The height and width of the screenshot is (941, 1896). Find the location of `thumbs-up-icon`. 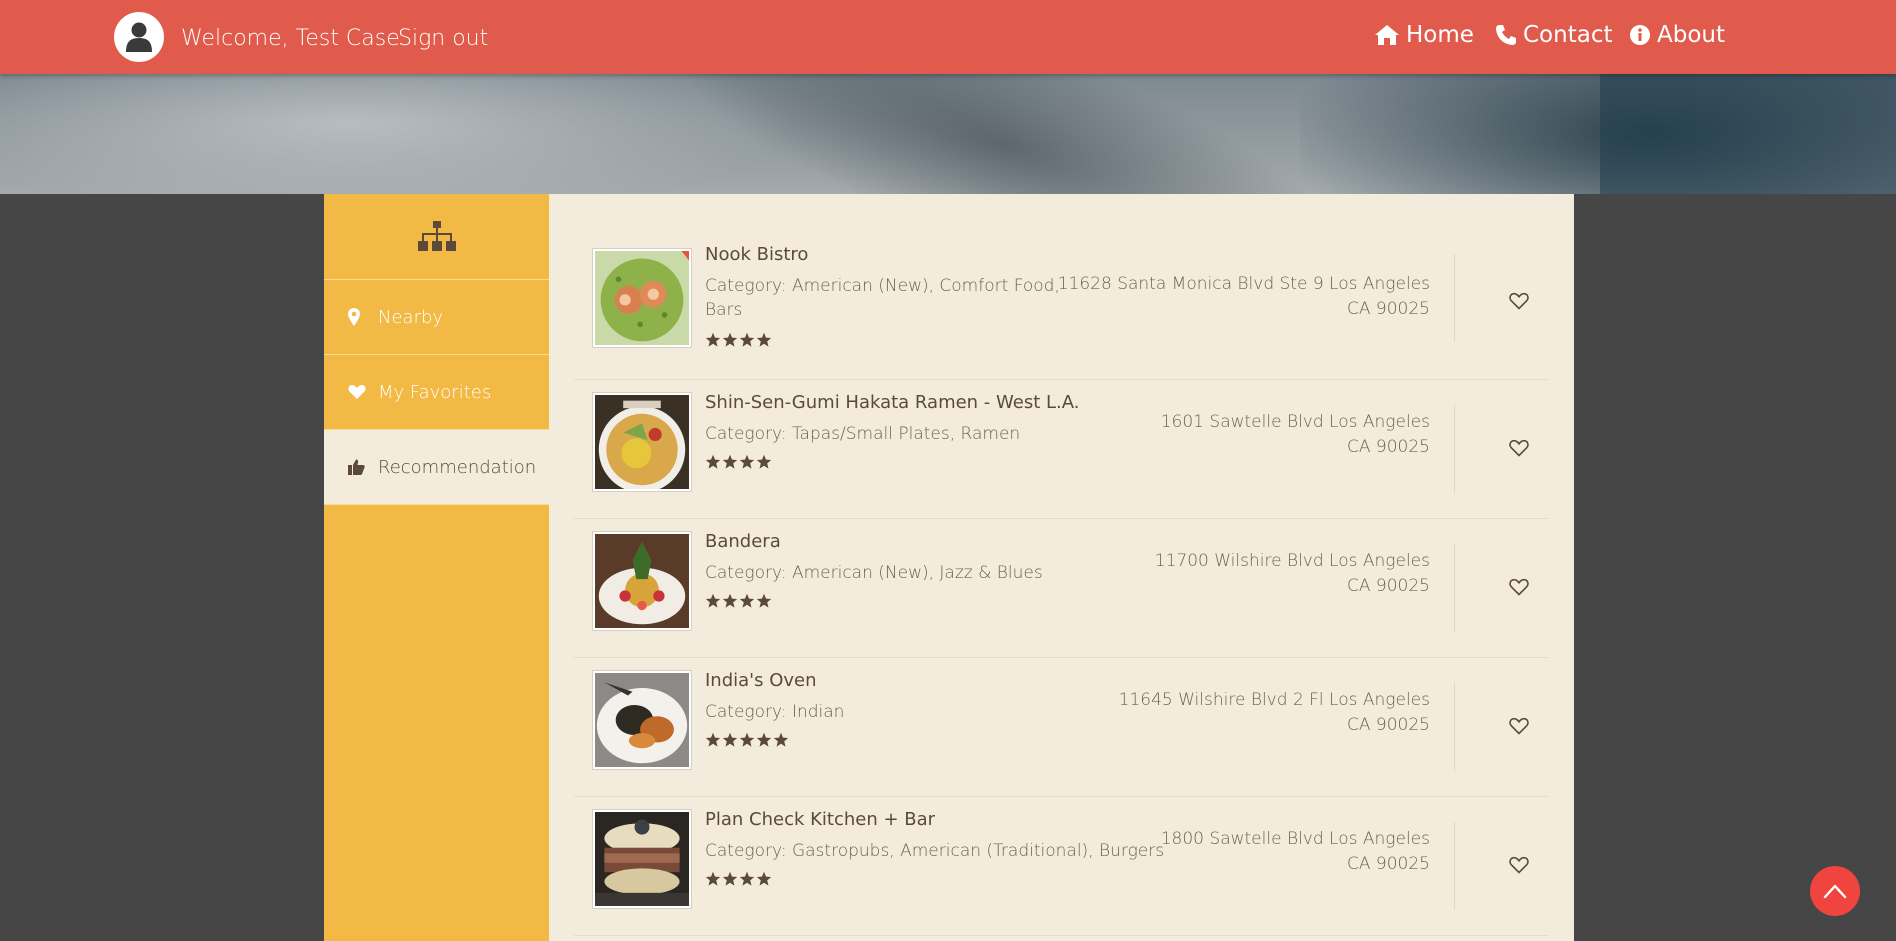

thumbs-up-icon is located at coordinates (356, 467).